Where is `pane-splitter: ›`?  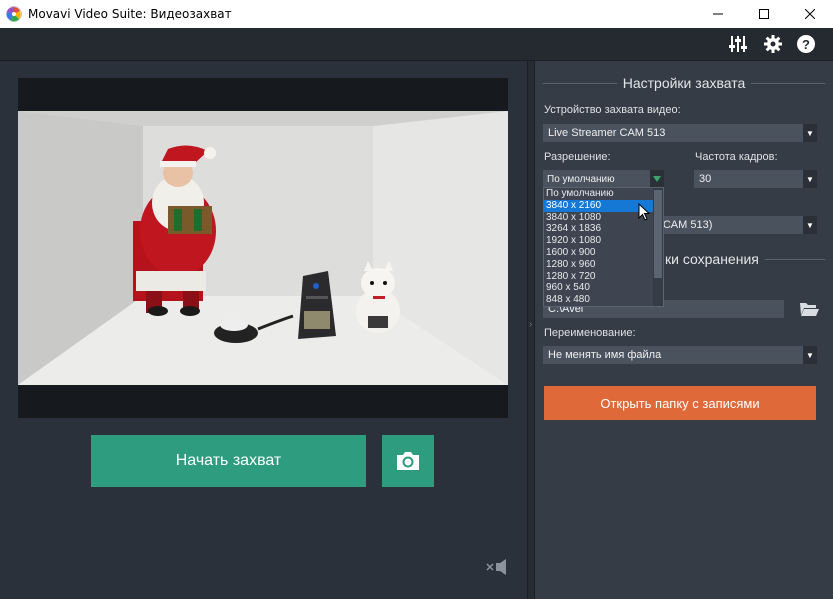 pane-splitter: › is located at coordinates (531, 330).